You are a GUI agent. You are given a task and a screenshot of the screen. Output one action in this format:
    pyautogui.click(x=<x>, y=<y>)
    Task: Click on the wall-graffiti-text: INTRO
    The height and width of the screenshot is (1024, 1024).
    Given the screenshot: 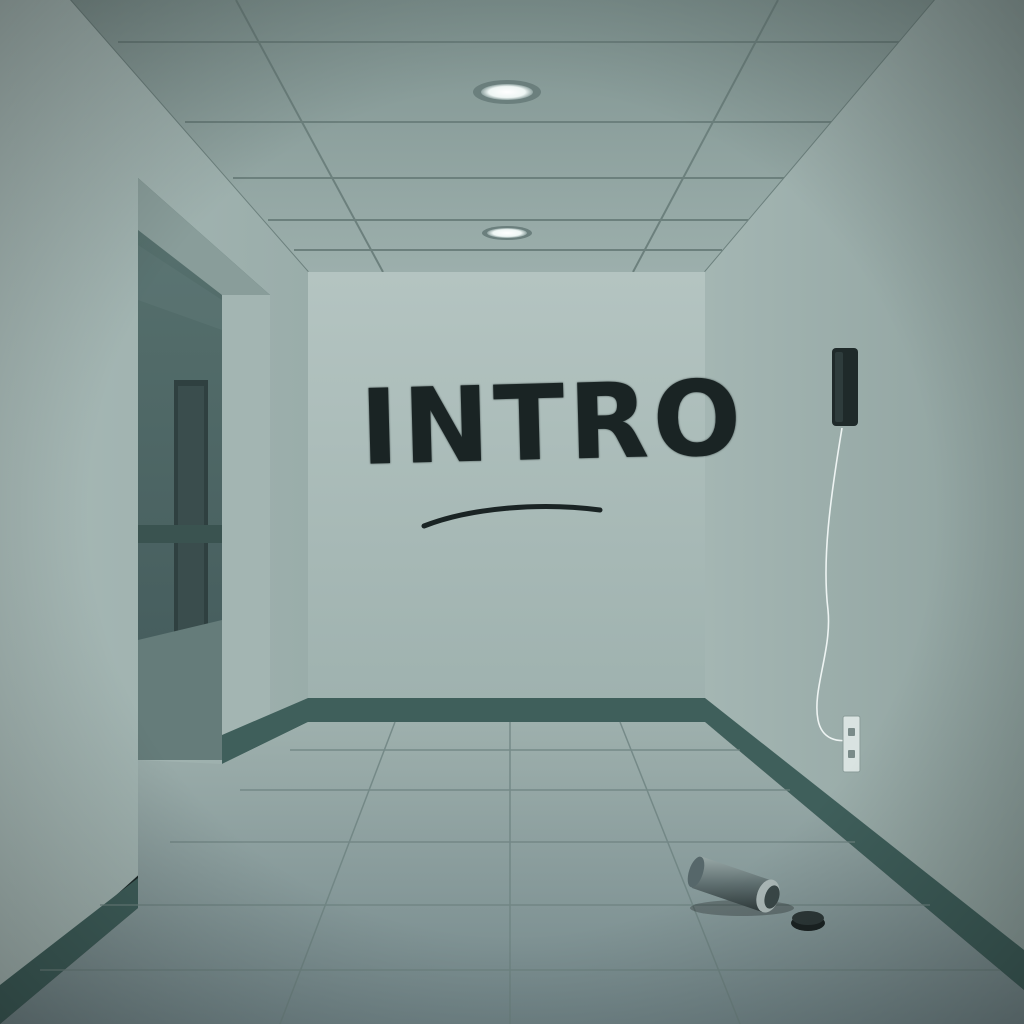 What is the action you would take?
    pyautogui.click(x=552, y=422)
    